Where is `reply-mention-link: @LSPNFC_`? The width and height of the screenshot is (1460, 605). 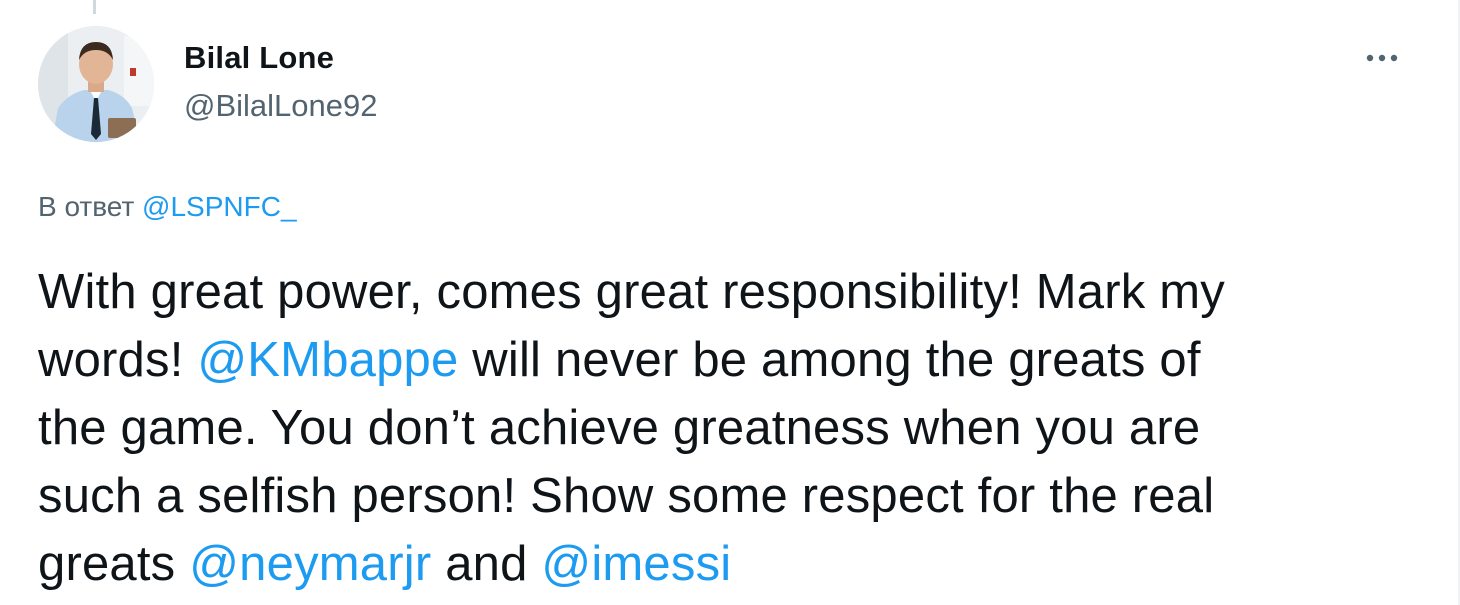
reply-mention-link: @LSPNFC_ is located at coordinates (219, 206).